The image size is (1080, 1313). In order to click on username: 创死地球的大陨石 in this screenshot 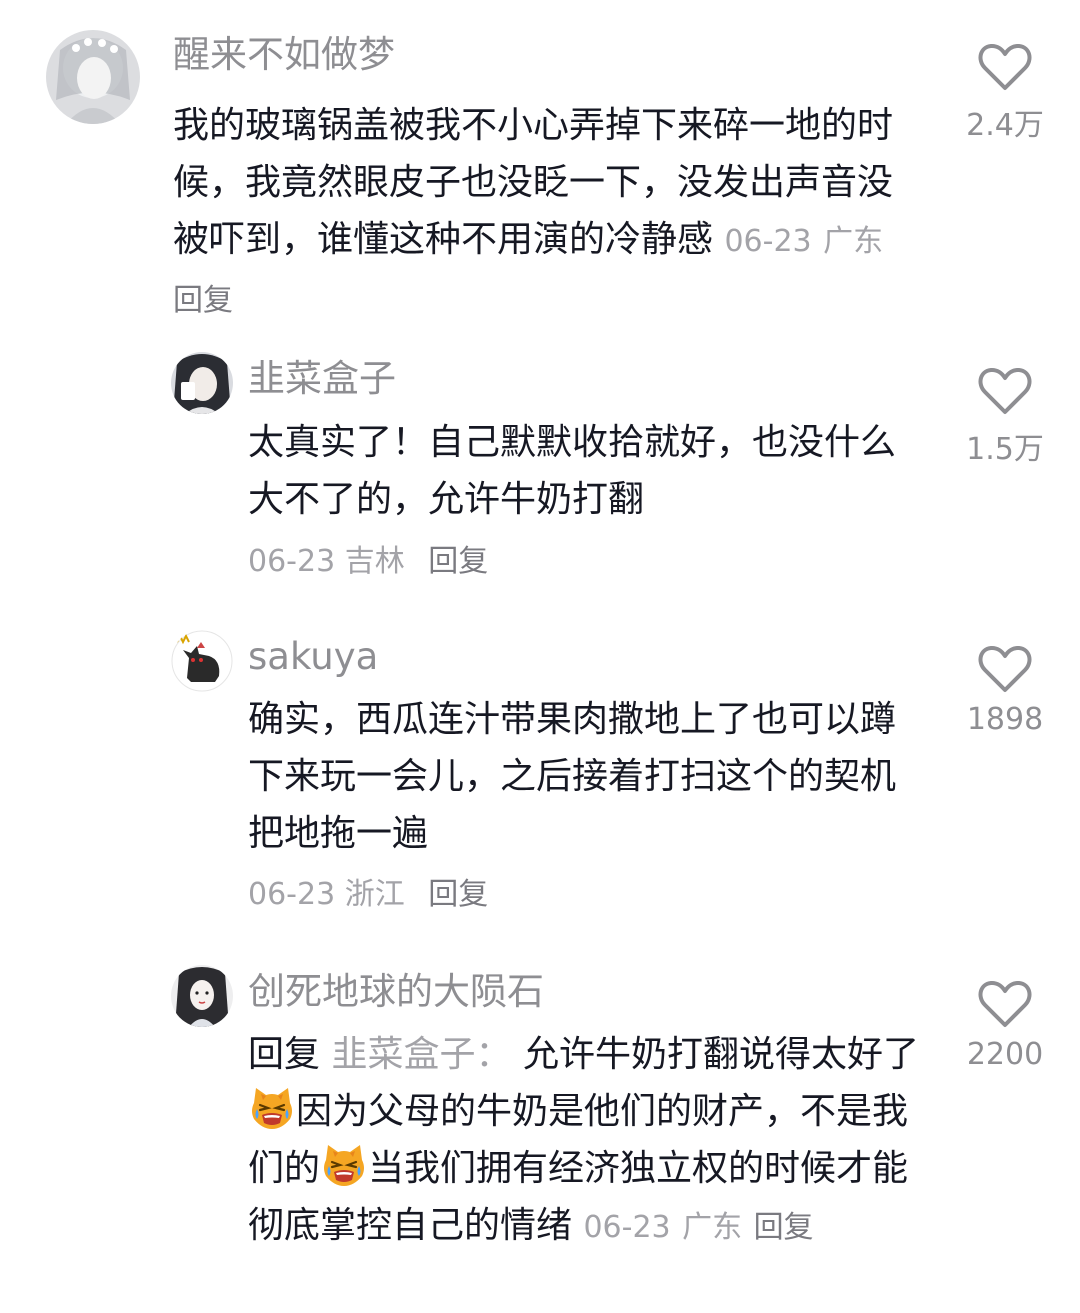, I will do `click(396, 991)`.